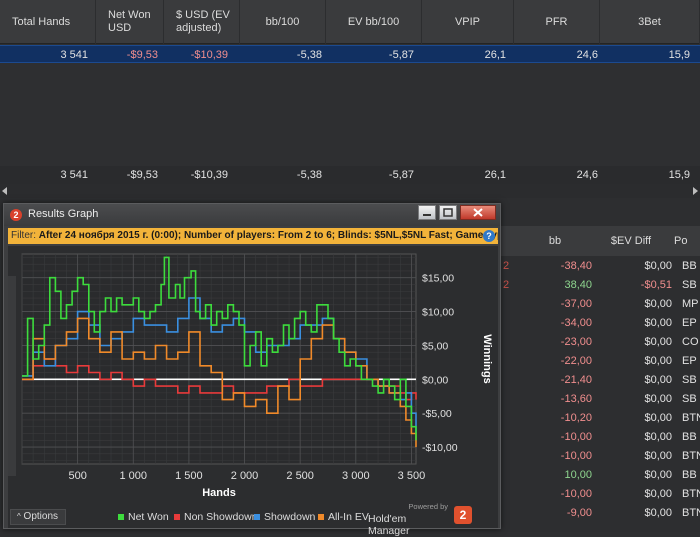 This screenshot has height=537, width=700. Describe the element at coordinates (16, 215) in the screenshot. I see `app-badge-icon: 2` at that location.